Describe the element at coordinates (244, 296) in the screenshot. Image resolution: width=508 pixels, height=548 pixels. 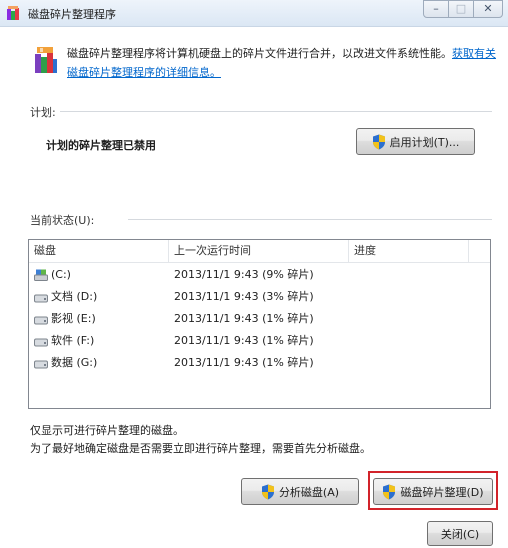
I see `disk-last-run: 2013/11/1 9:43 (3% 碎片)` at that location.